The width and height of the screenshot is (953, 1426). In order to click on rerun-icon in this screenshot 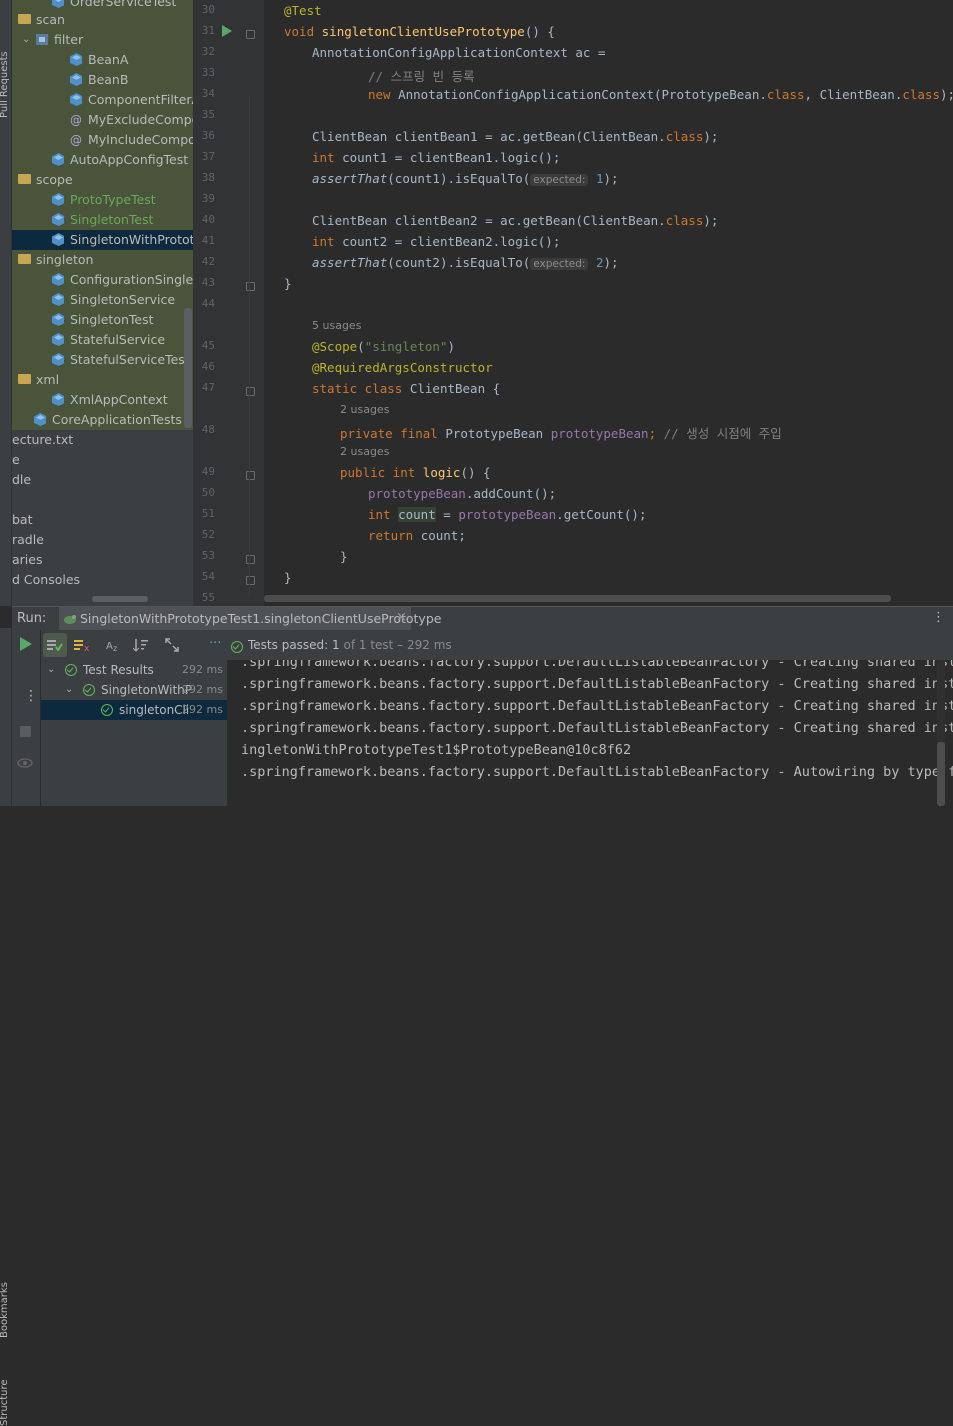, I will do `click(26, 644)`.